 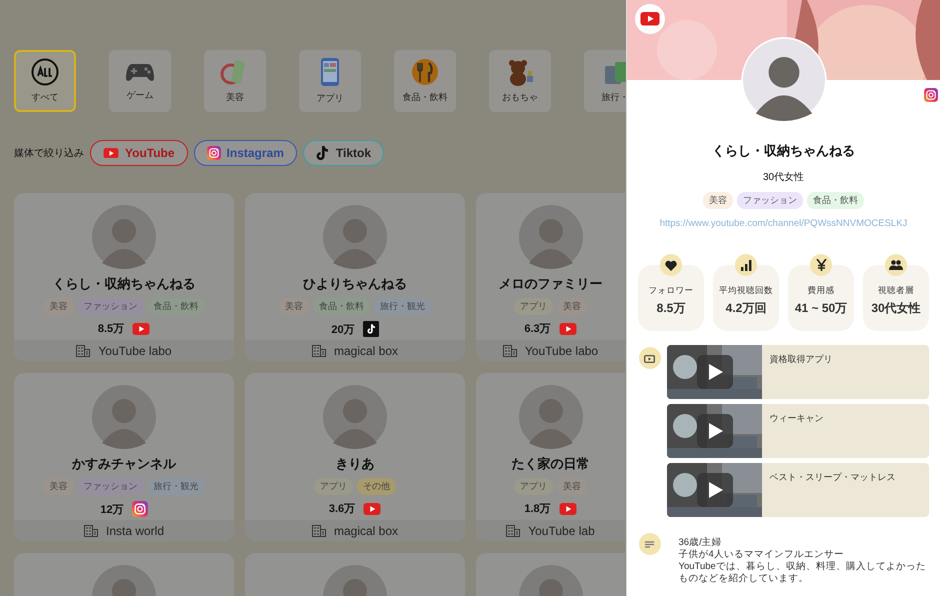 What do you see at coordinates (537, 509) in the screenshot?
I see `follower-count: 1.8万` at bounding box center [537, 509].